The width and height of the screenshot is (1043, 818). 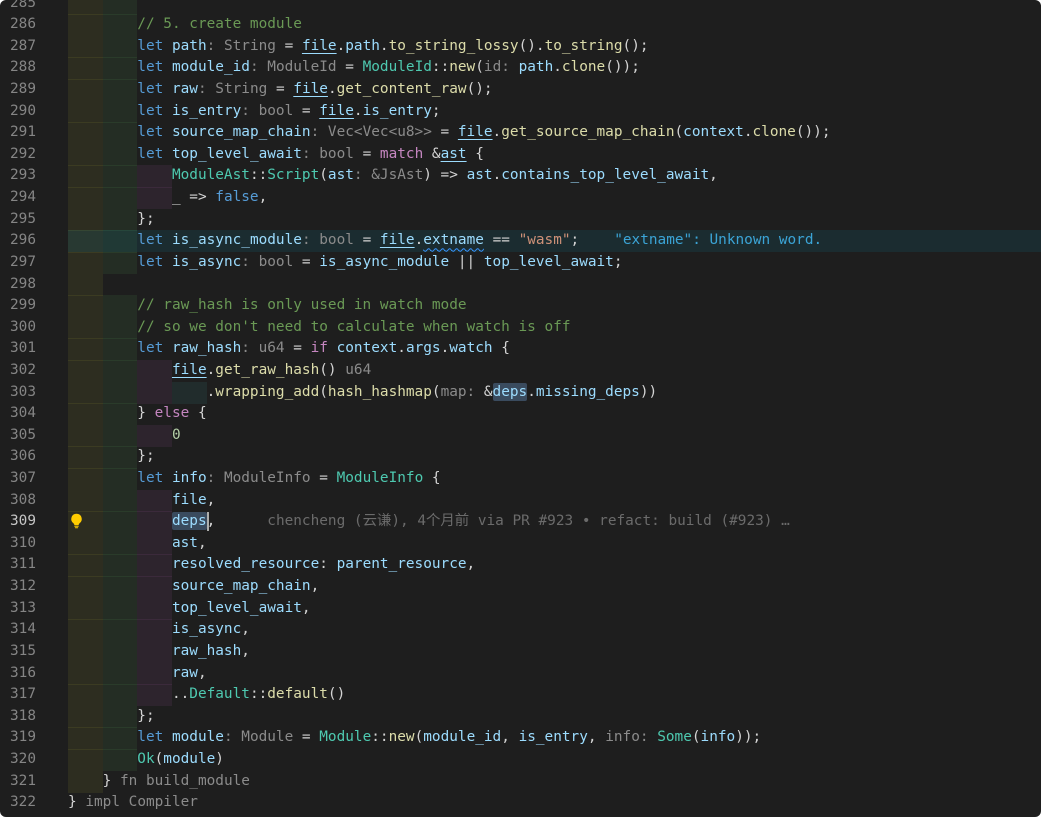 What do you see at coordinates (18, 68) in the screenshot?
I see `line-number: 288` at bounding box center [18, 68].